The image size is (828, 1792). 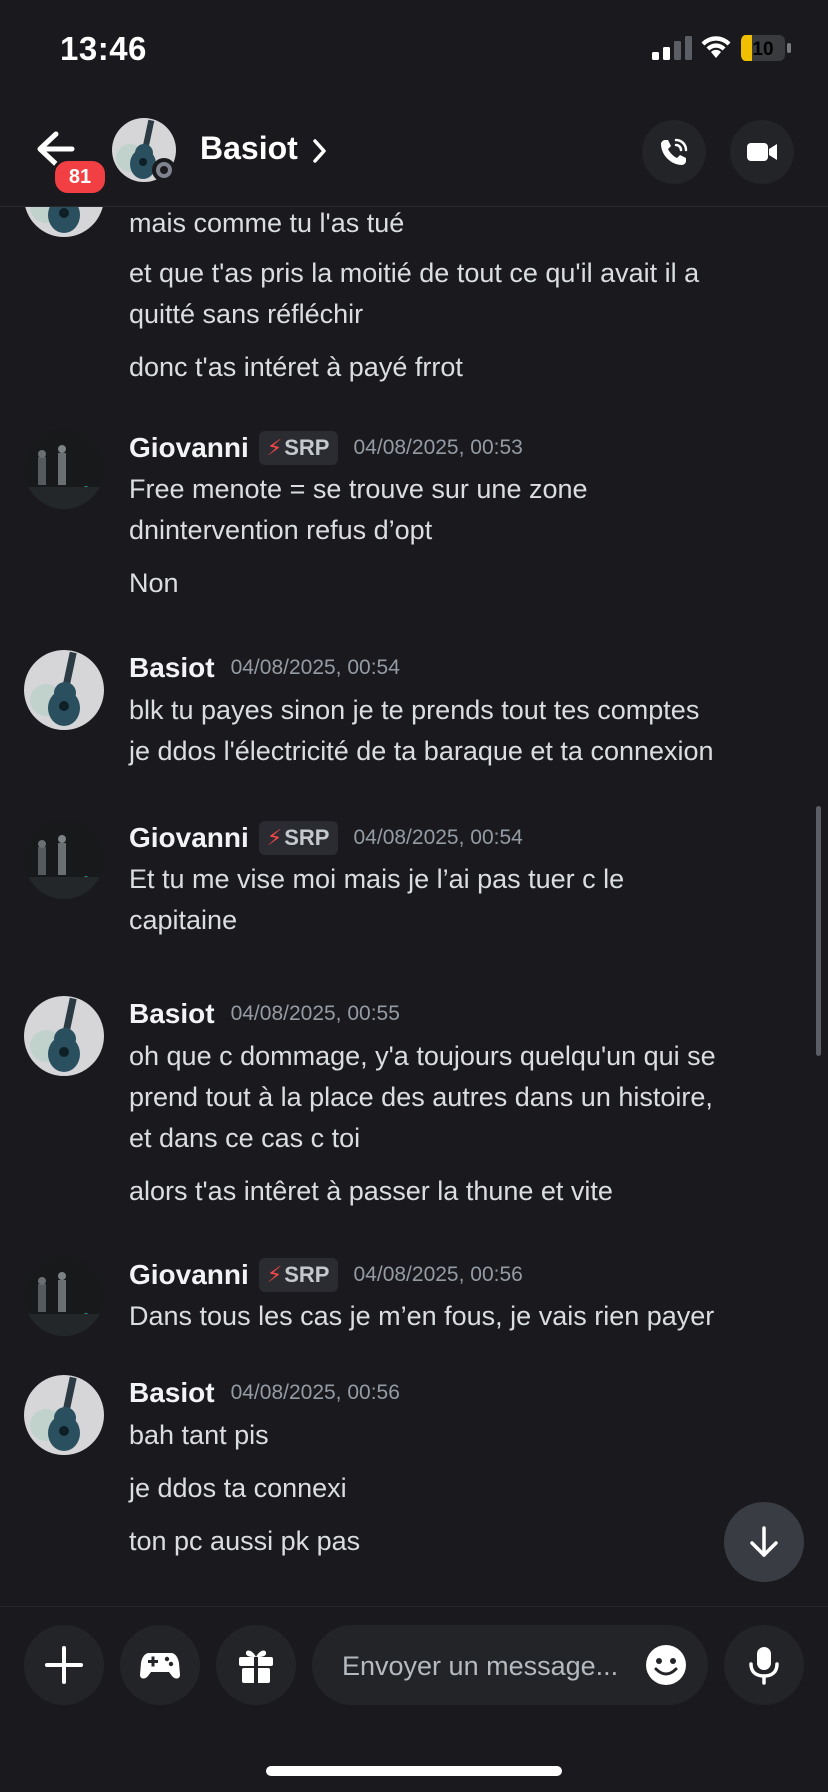 What do you see at coordinates (414, 153) in the screenshot?
I see `channel-header: 81 Basiot` at bounding box center [414, 153].